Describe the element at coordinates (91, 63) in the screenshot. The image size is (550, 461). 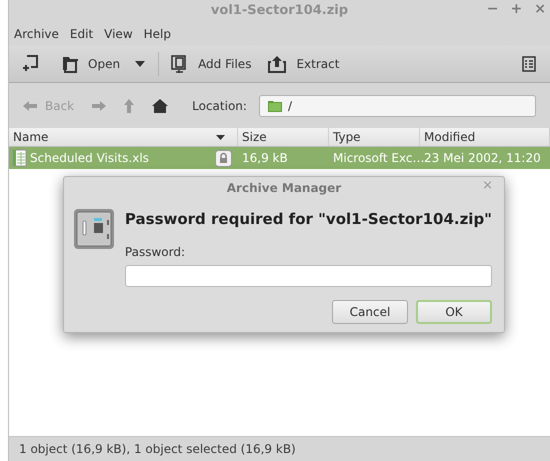
I see `open-button: Open` at that location.